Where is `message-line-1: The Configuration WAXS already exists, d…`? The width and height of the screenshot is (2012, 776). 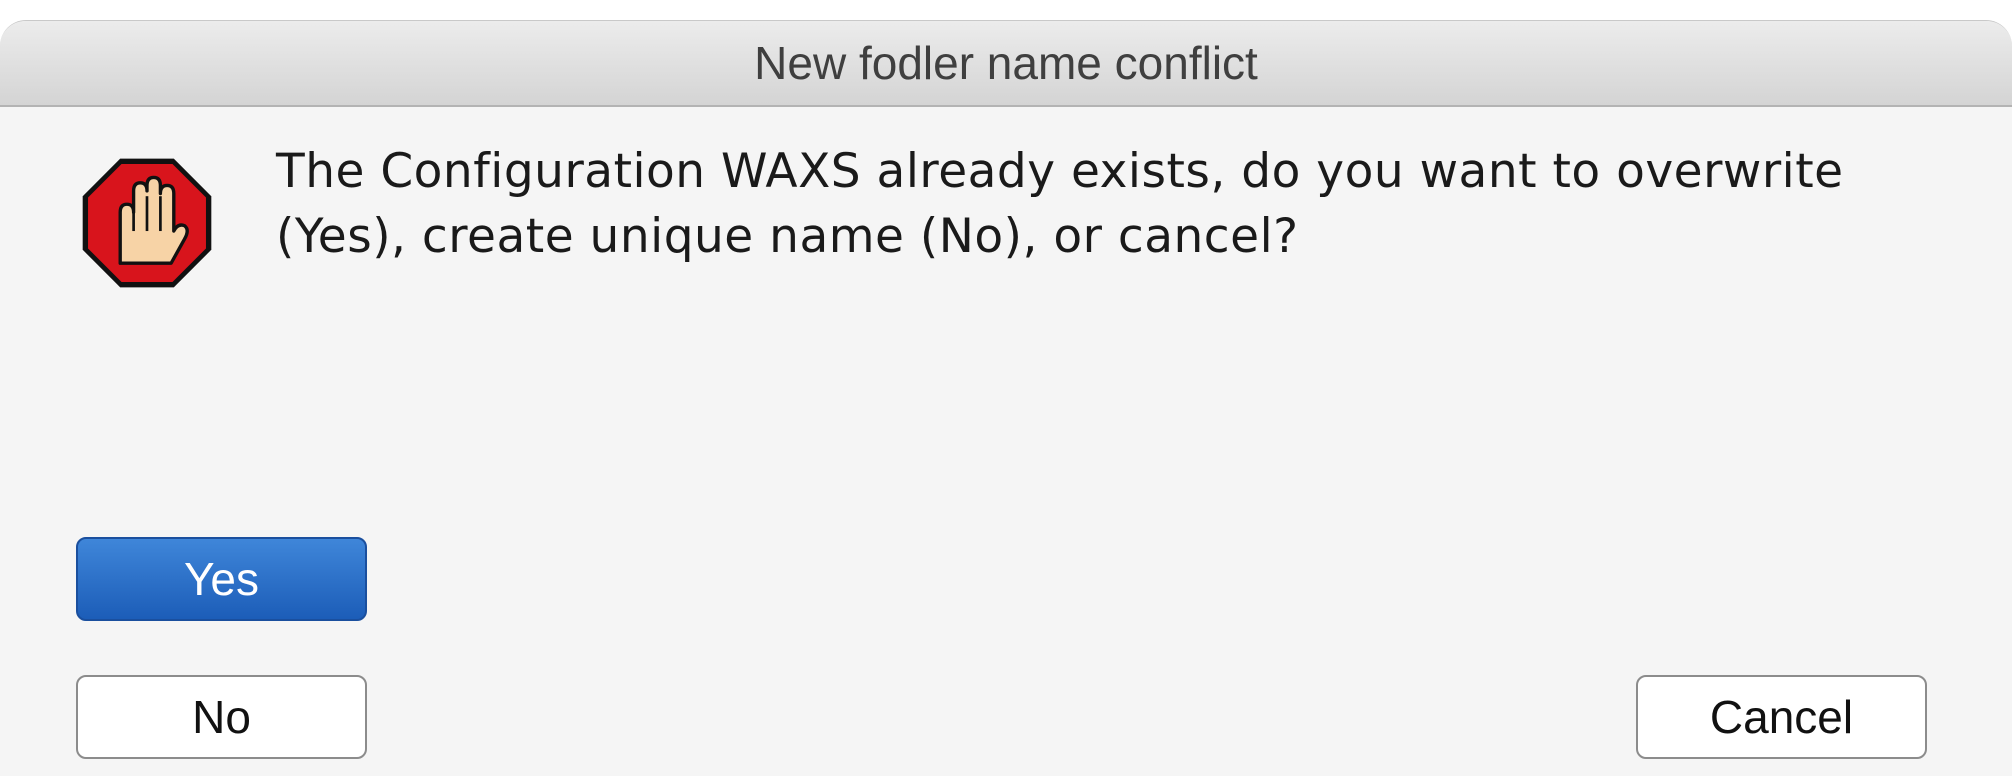
message-line-1: The Configuration WAXS already exists, d… is located at coordinates (1060, 171).